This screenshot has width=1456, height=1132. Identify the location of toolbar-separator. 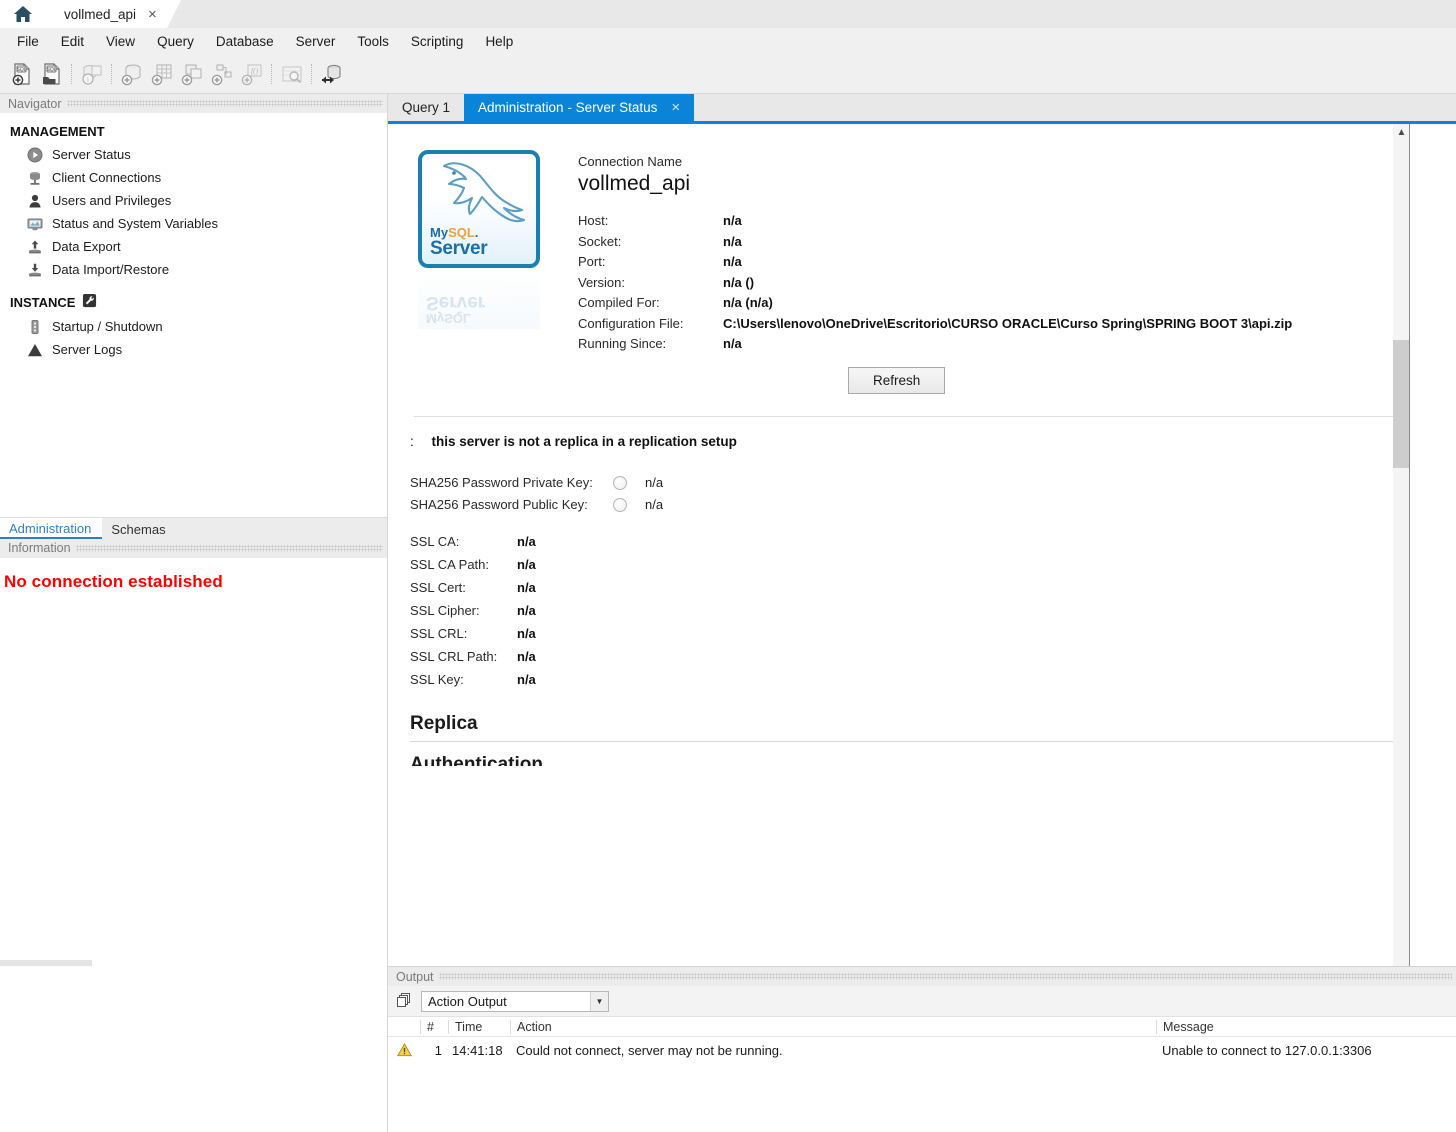
(72, 74).